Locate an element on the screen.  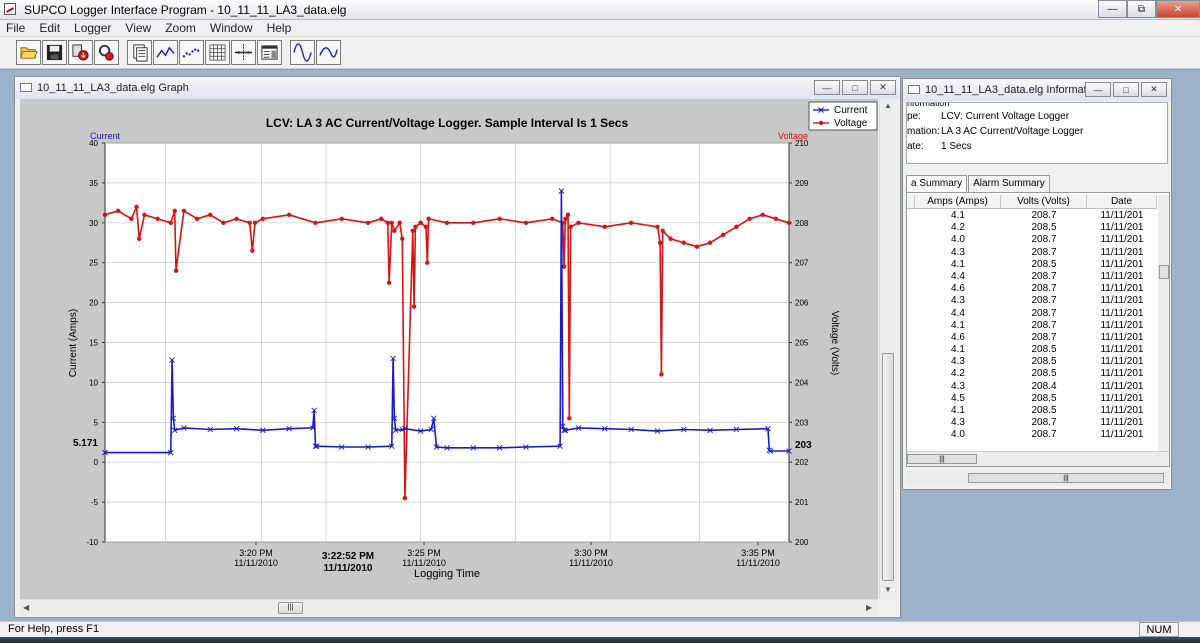
app-minimize-button: — is located at coordinates (1112, 9).